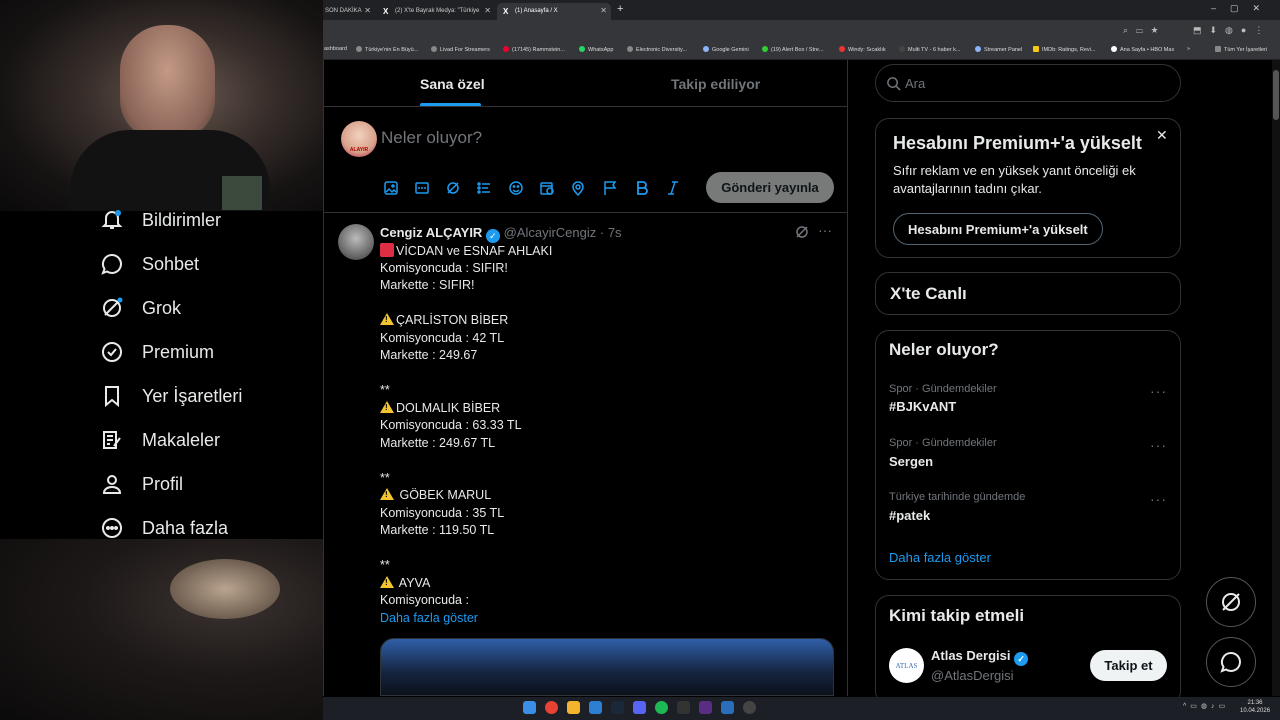  Describe the element at coordinates (160, 220) in the screenshot. I see `nav-notifications: Bildirimler` at that location.